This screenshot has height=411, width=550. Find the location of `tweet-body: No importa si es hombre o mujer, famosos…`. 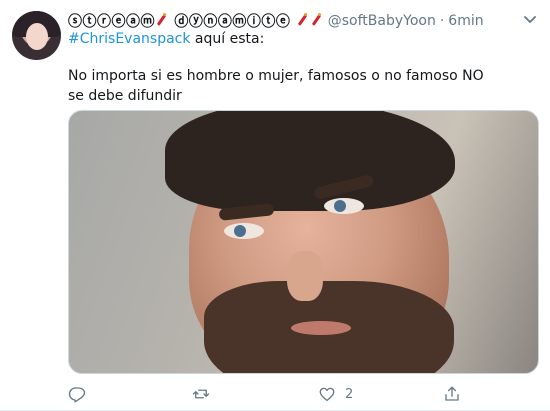

tweet-body: No importa si es hombre o mujer, famosos… is located at coordinates (276, 86).